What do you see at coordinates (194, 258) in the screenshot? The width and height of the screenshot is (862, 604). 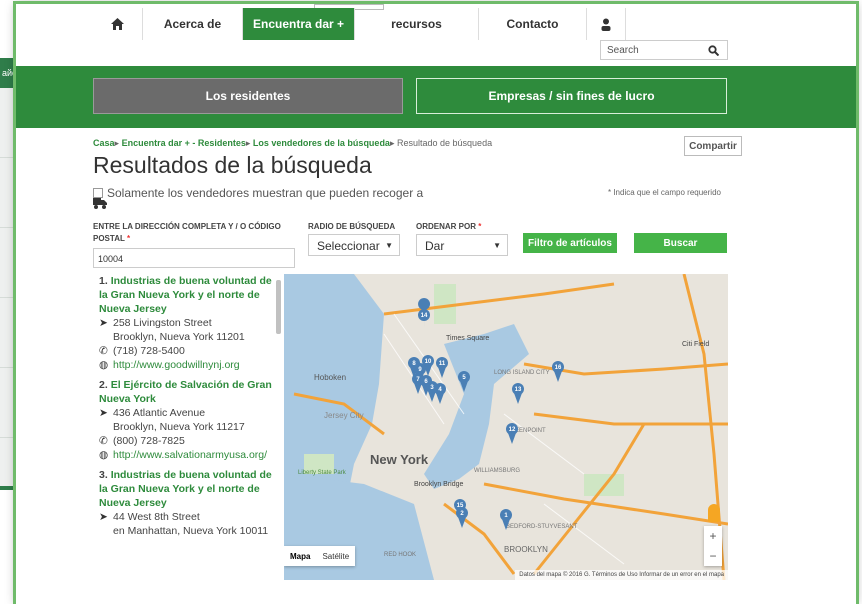 I see `address-input: 10004` at bounding box center [194, 258].